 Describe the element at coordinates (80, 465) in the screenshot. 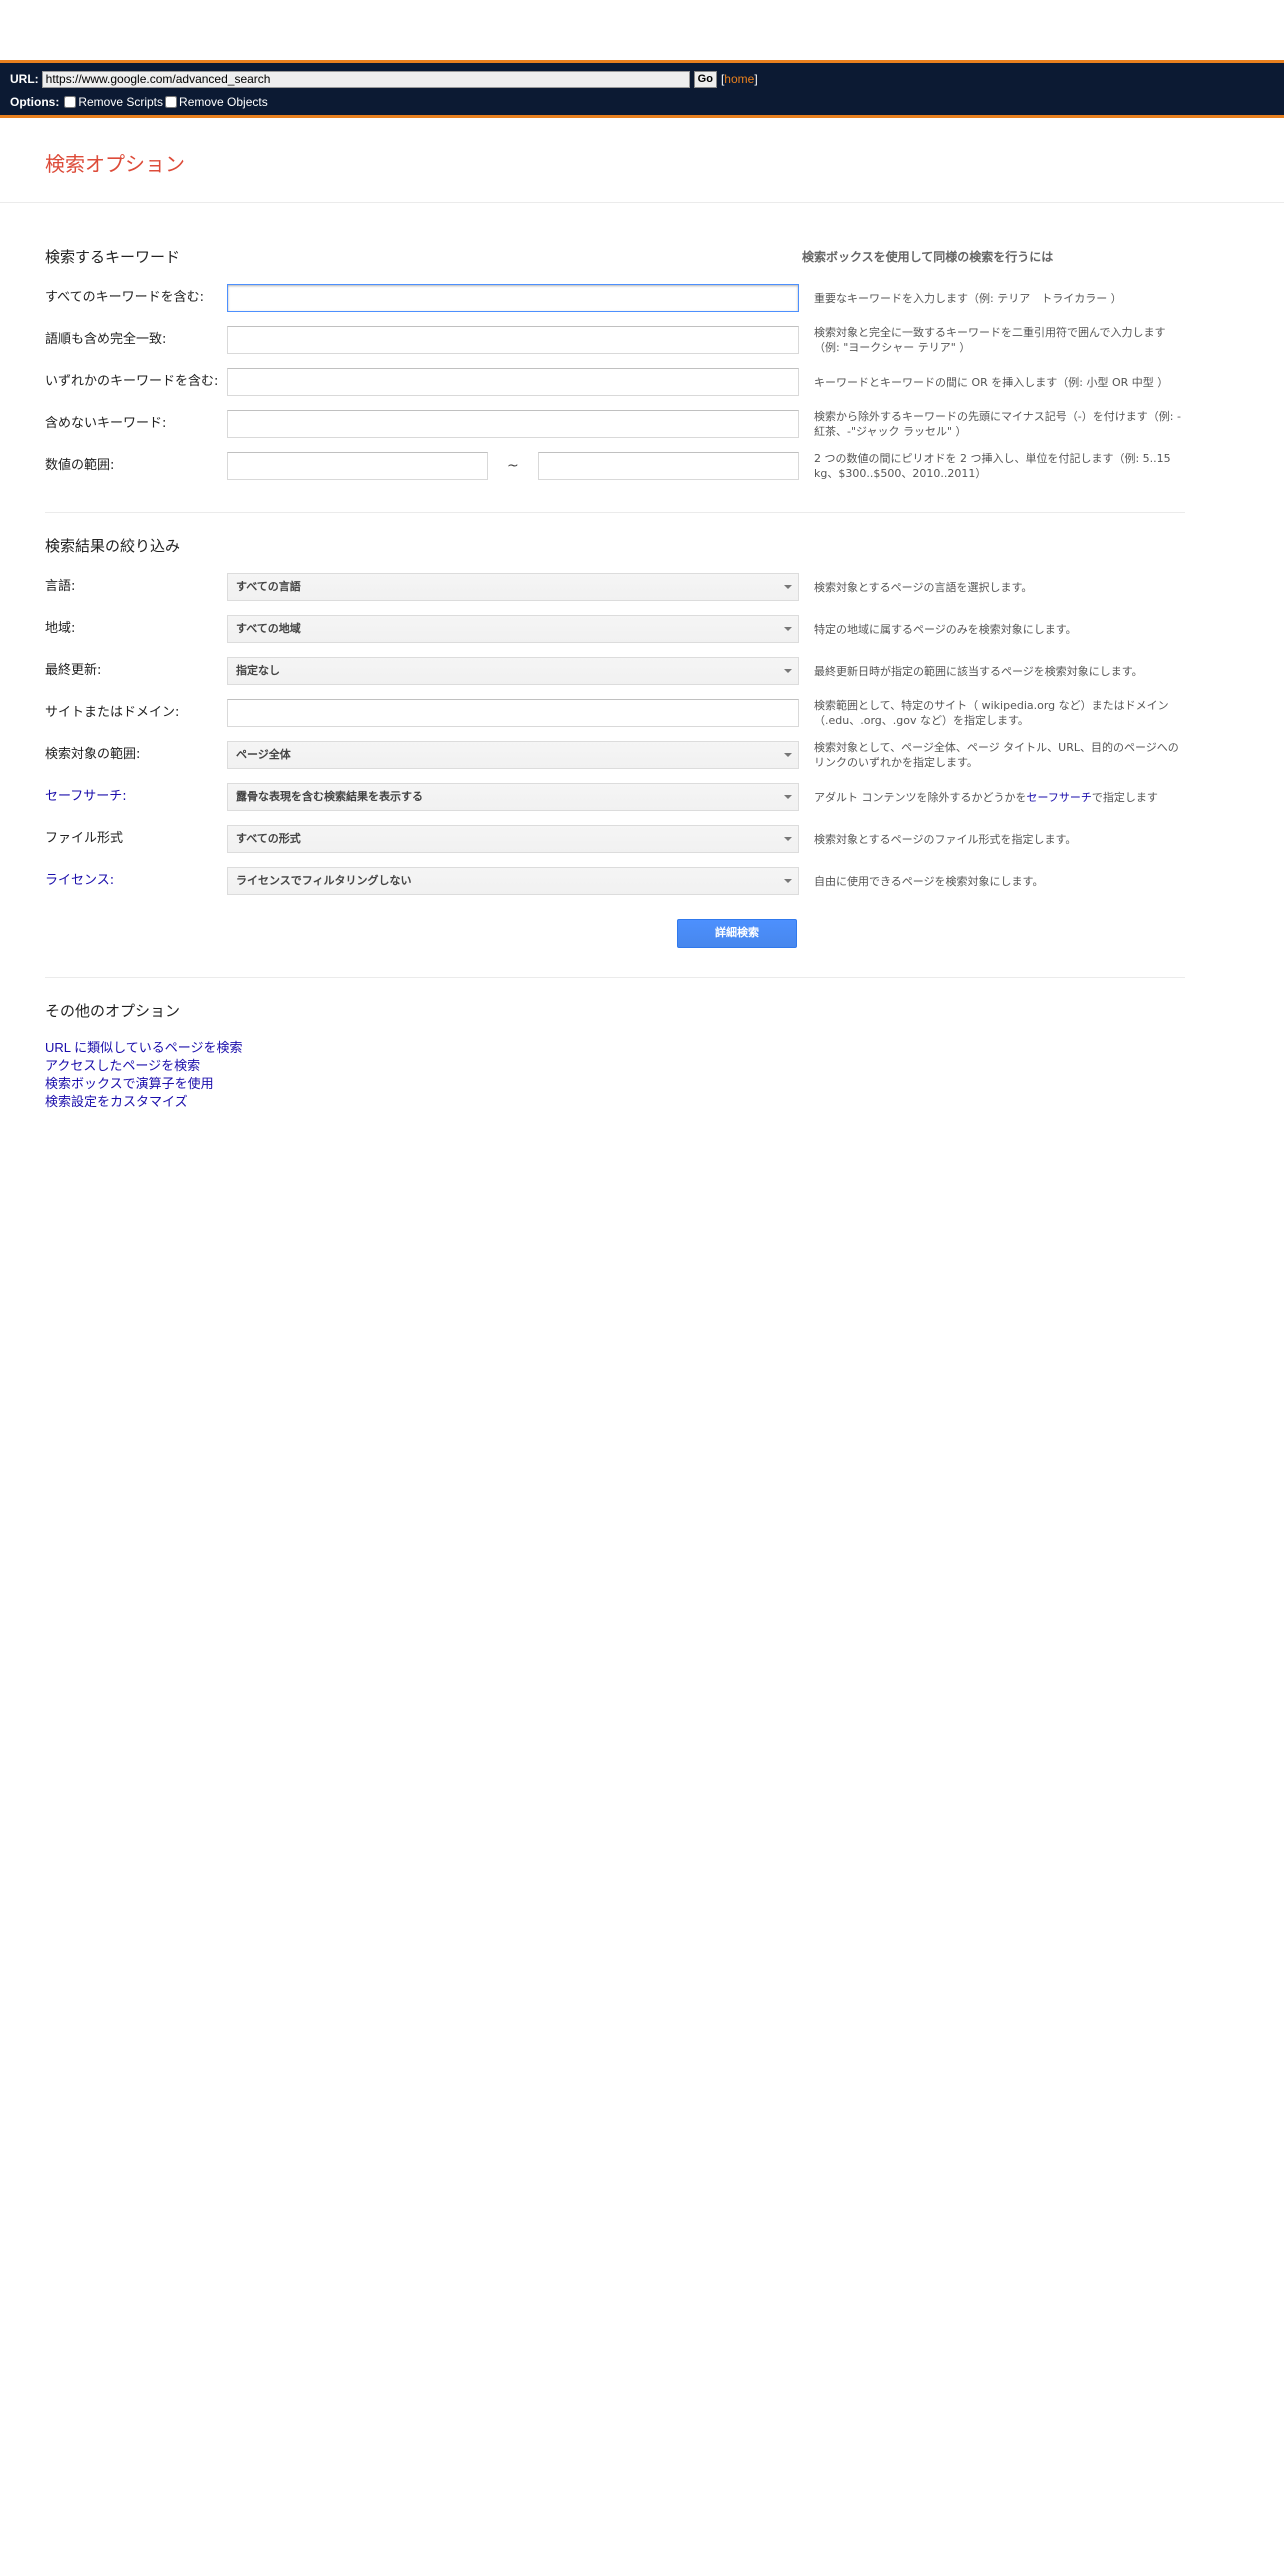

I see `range-label: 数値の範囲:` at that location.